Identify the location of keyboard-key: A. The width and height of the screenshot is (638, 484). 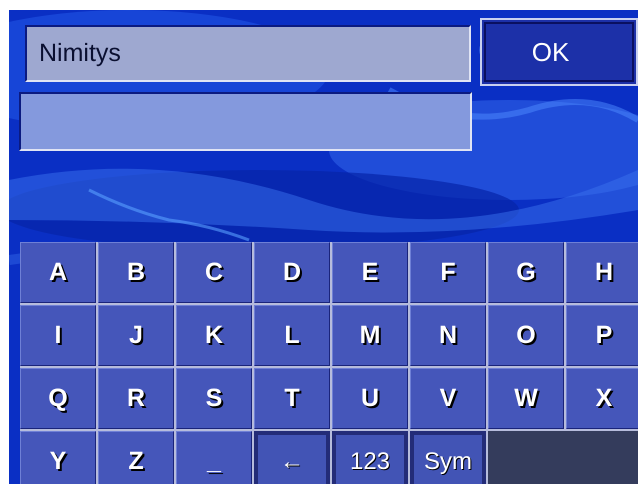
(58, 272).